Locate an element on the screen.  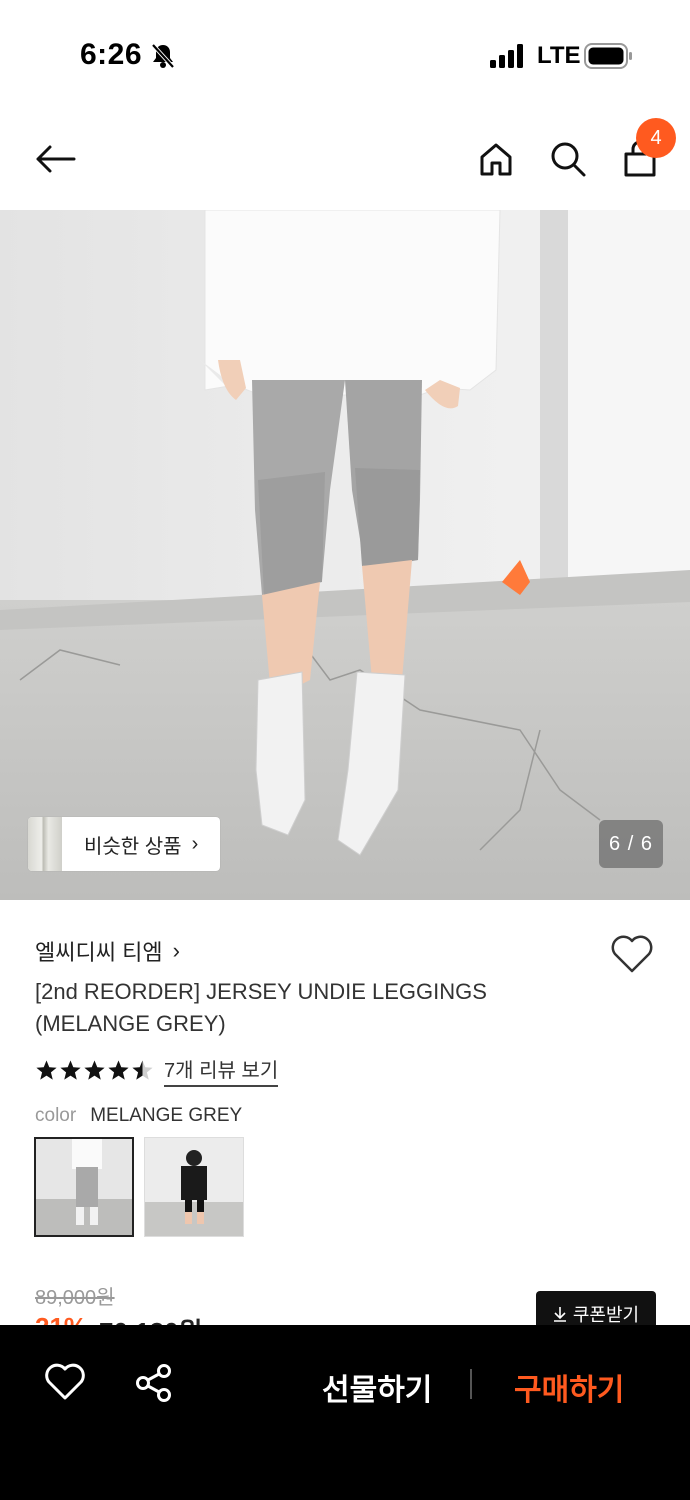
arrow-left-icon is located at coordinates (56, 159).